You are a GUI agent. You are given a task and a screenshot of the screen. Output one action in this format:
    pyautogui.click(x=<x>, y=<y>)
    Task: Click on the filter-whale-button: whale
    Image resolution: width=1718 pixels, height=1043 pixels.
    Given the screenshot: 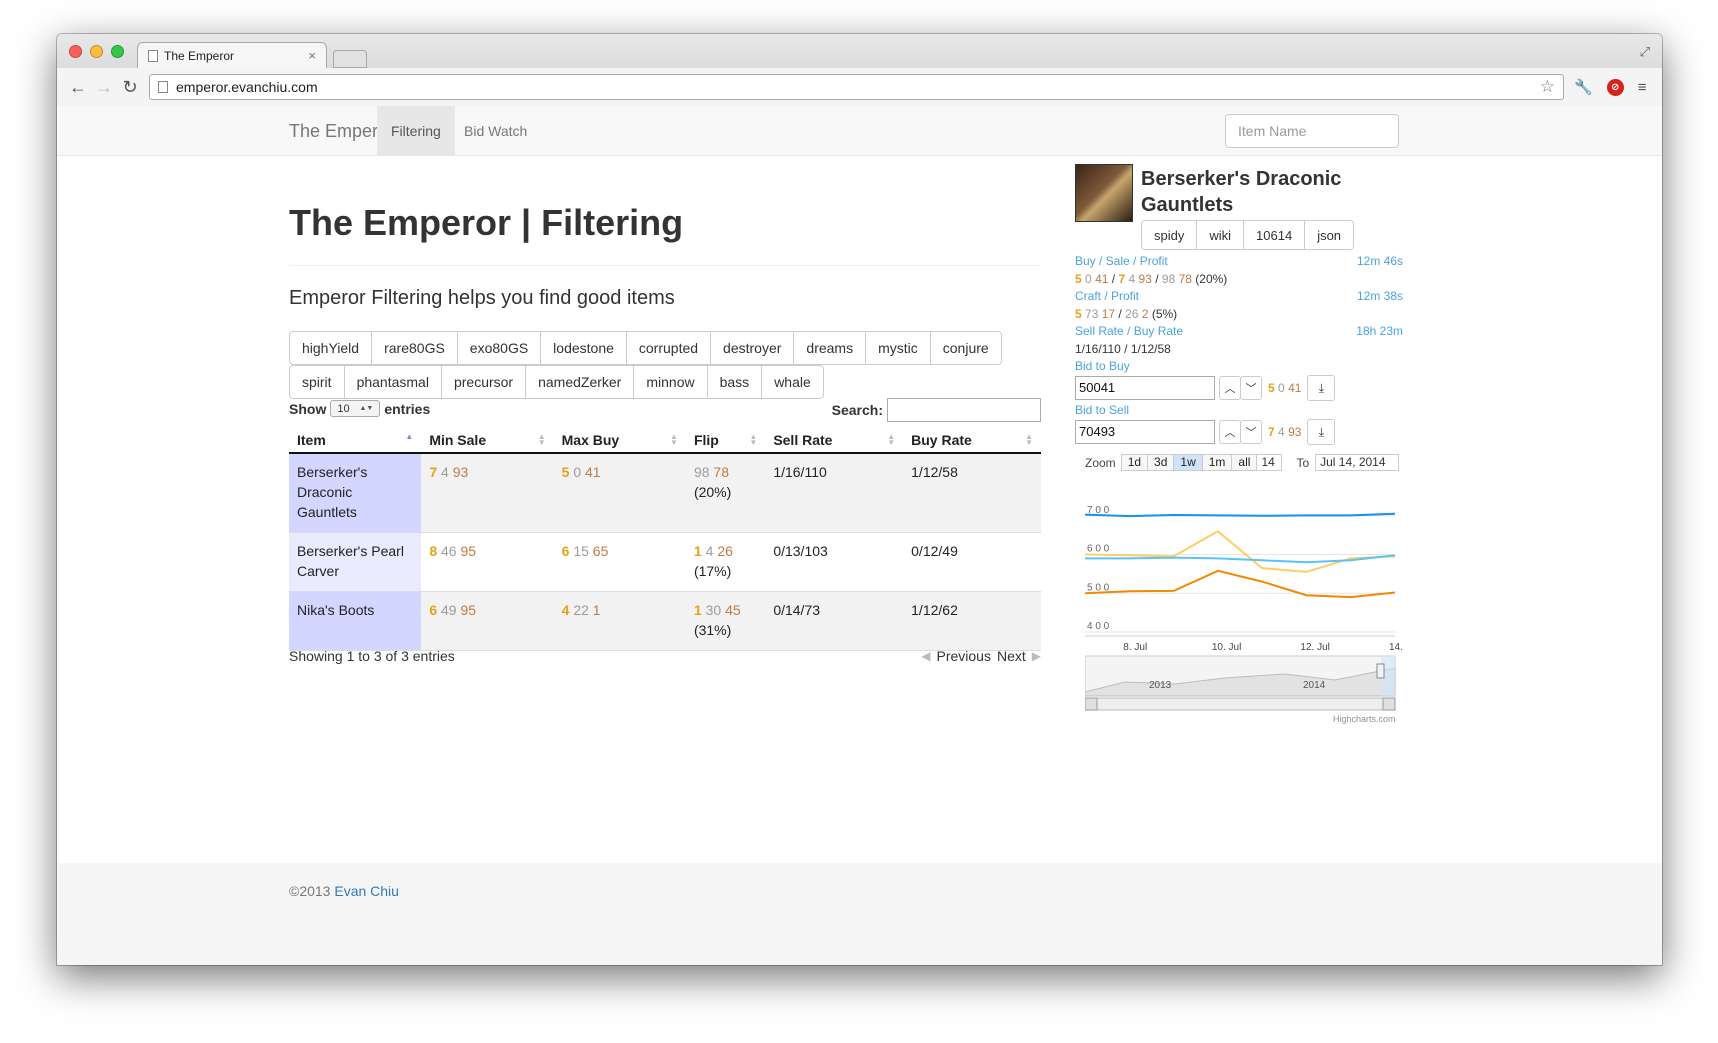 What is the action you would take?
    pyautogui.click(x=792, y=382)
    